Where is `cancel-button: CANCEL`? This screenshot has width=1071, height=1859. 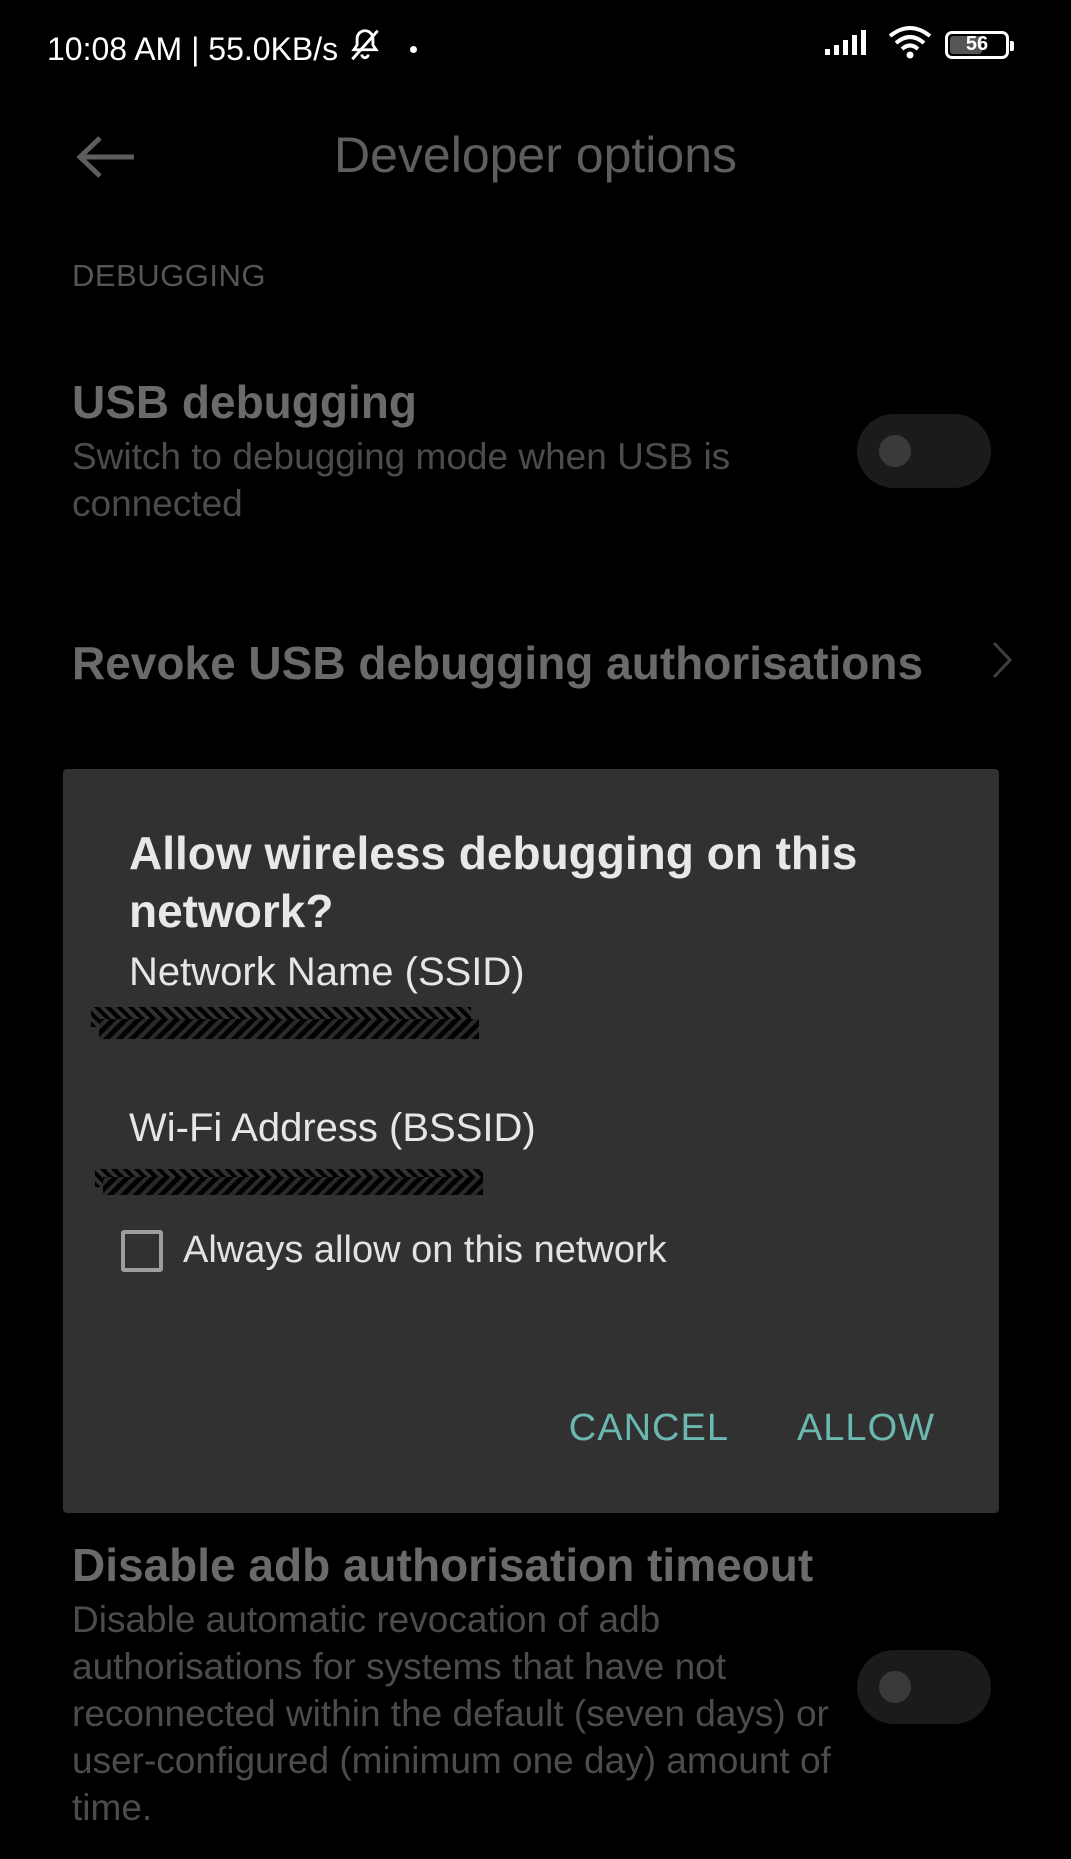
cancel-button: CANCEL is located at coordinates (649, 1428).